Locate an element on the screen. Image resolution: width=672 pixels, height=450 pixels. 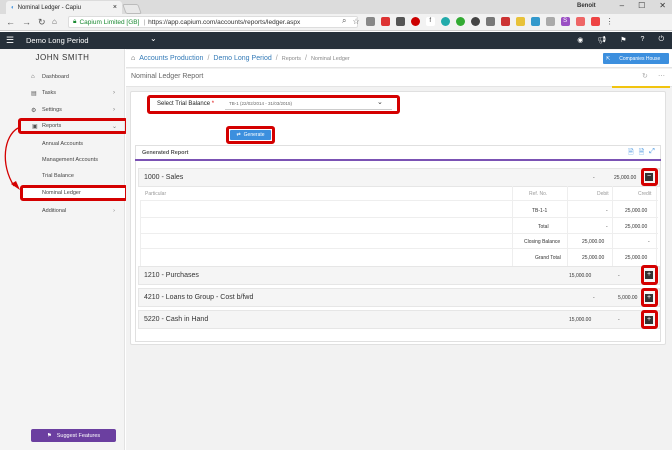
table-cell: Total is located at coordinates (543, 227).